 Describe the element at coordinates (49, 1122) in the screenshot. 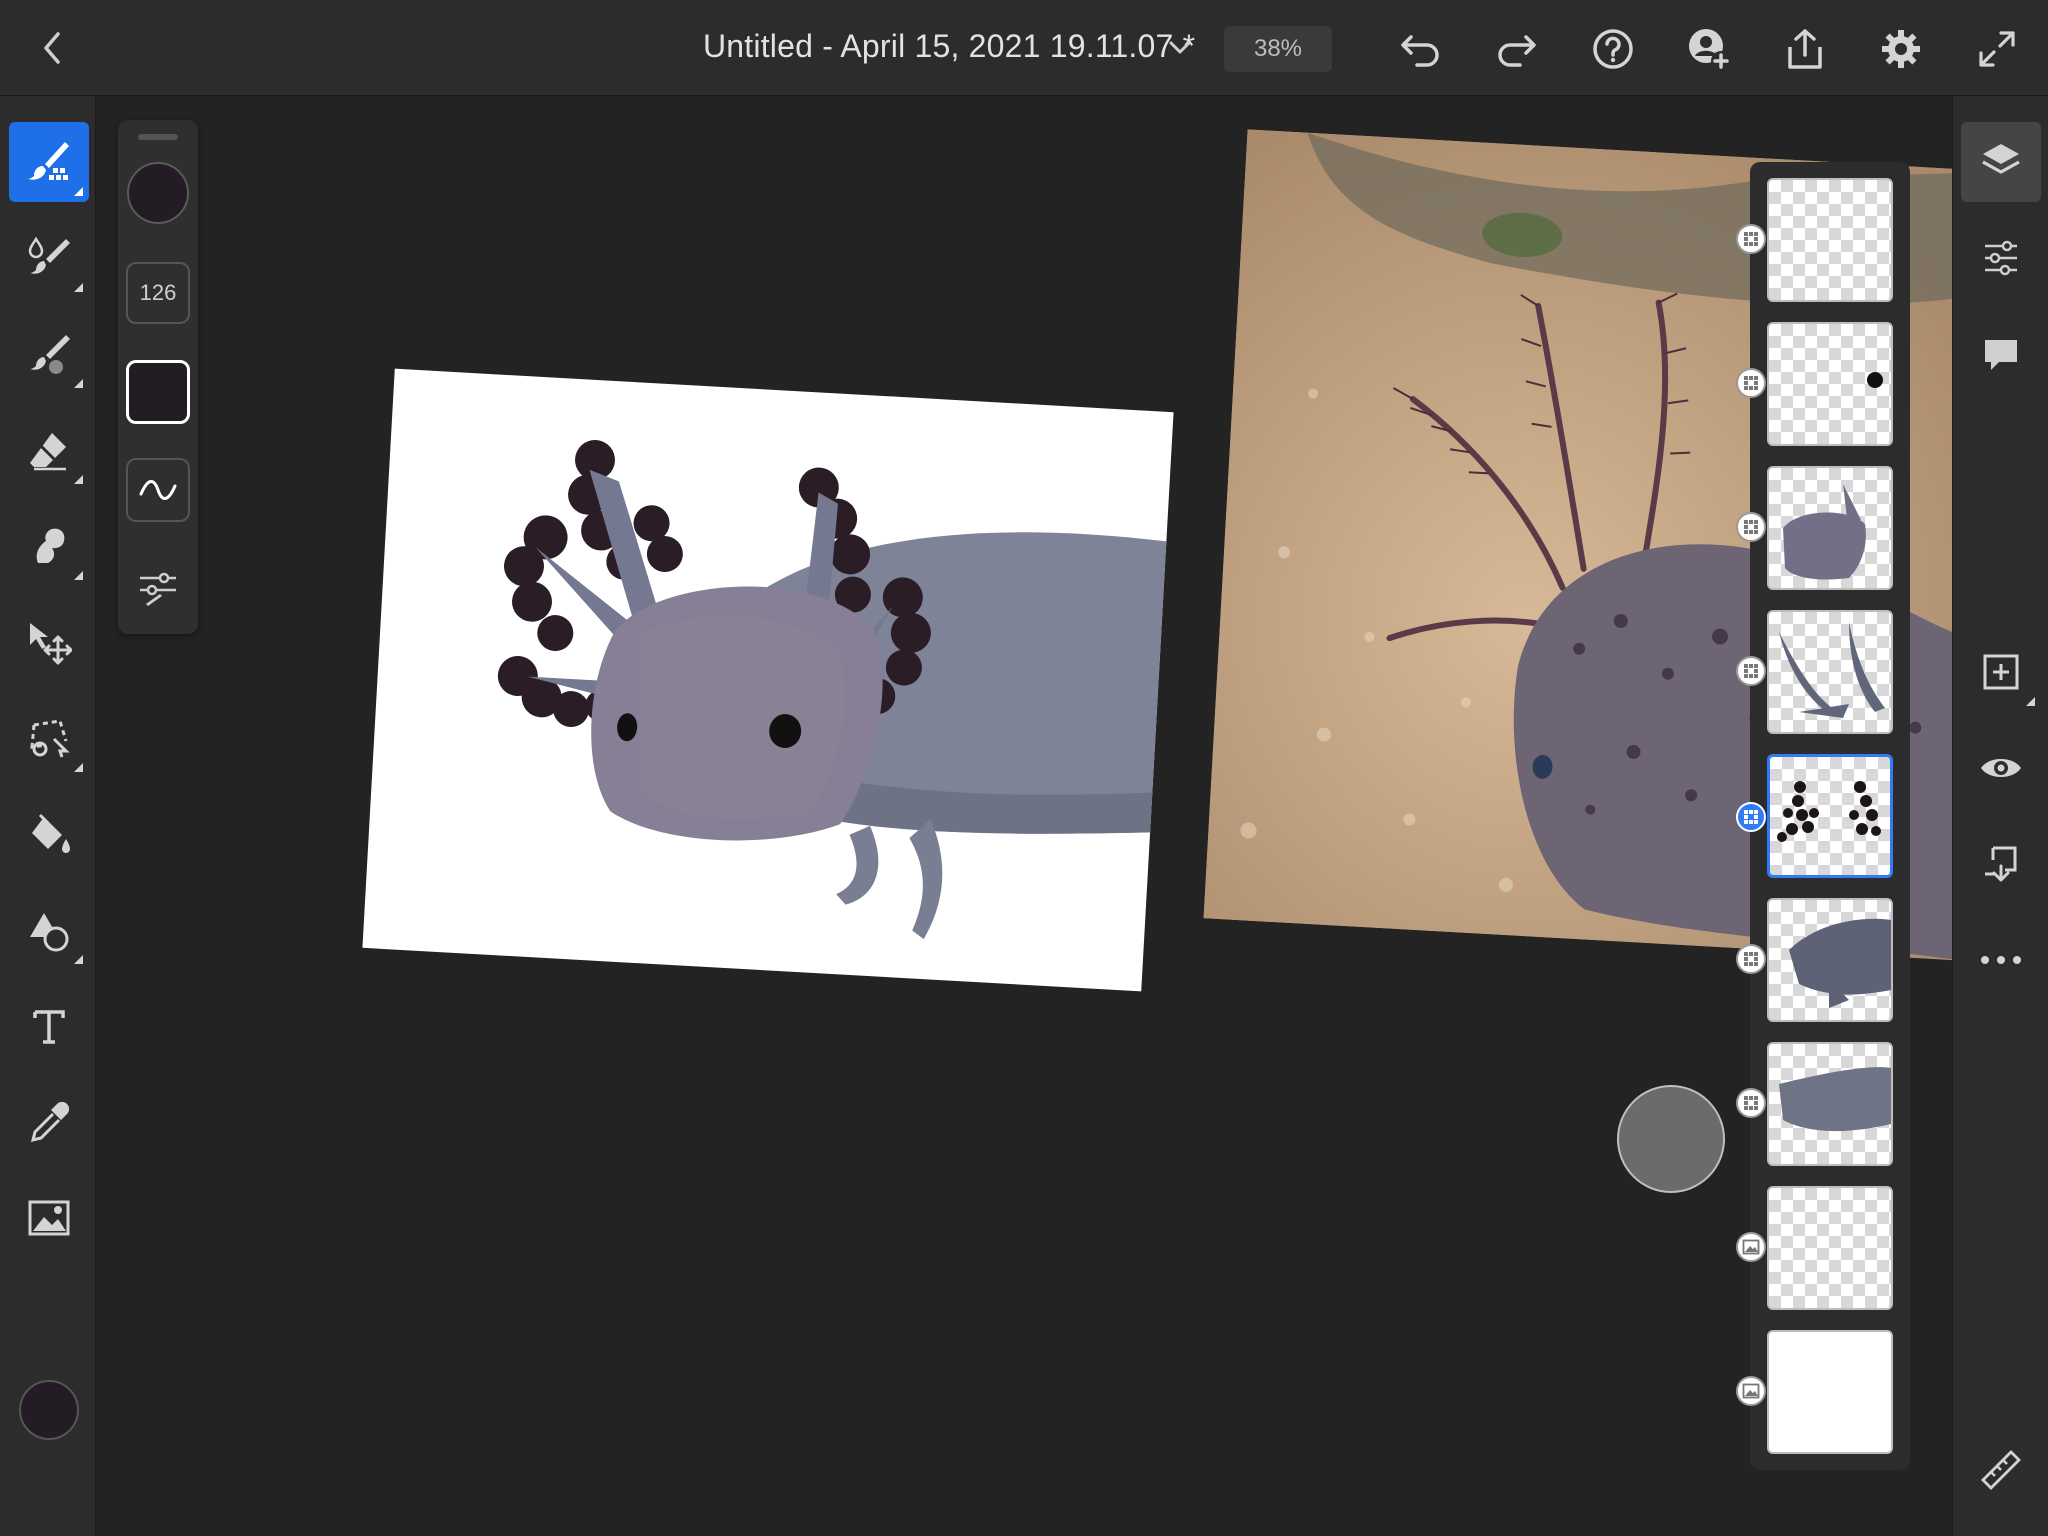

I see `eyedropper-tool` at that location.